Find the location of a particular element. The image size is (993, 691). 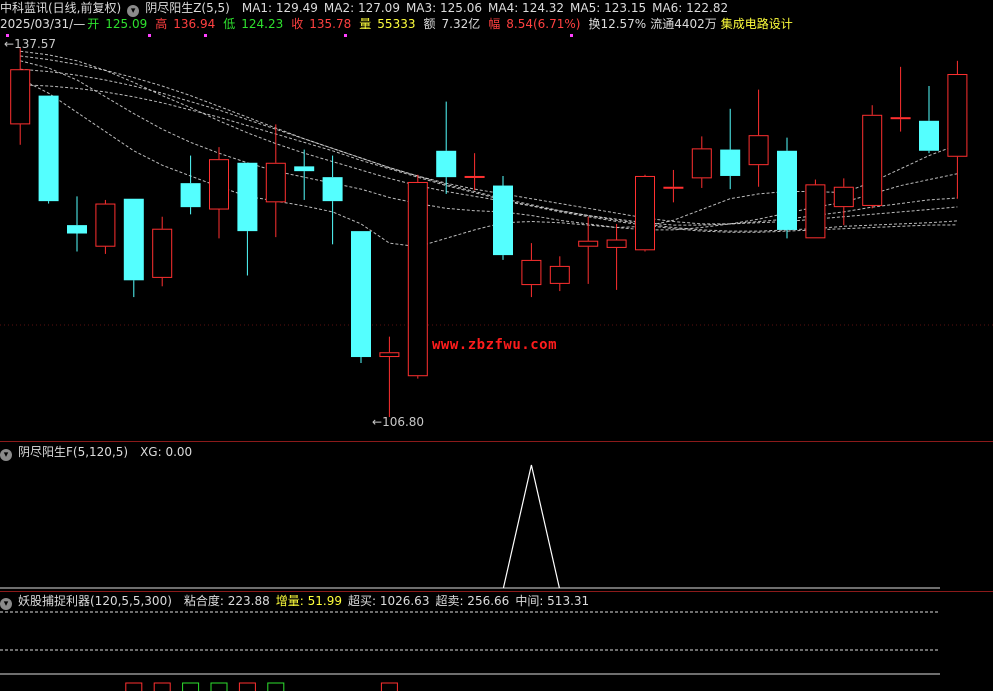

increase-value: 增量: 51.99 is located at coordinates (308, 601).